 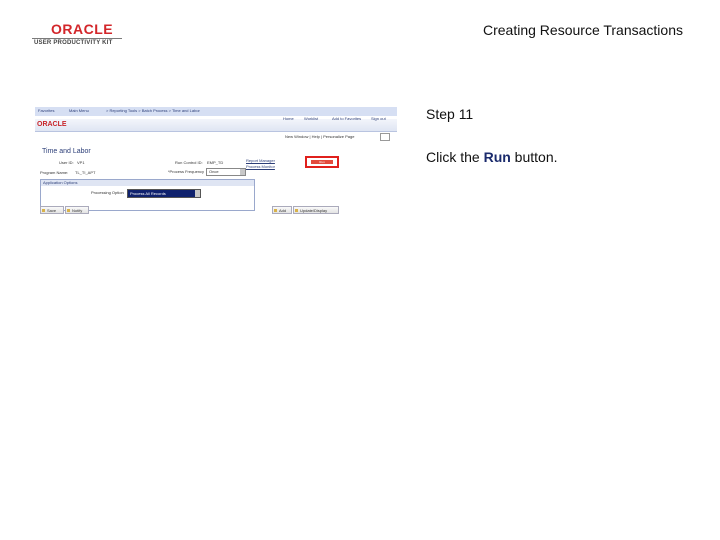 What do you see at coordinates (347, 118) in the screenshot?
I see `link-add-favorites: Add to Favorites` at bounding box center [347, 118].